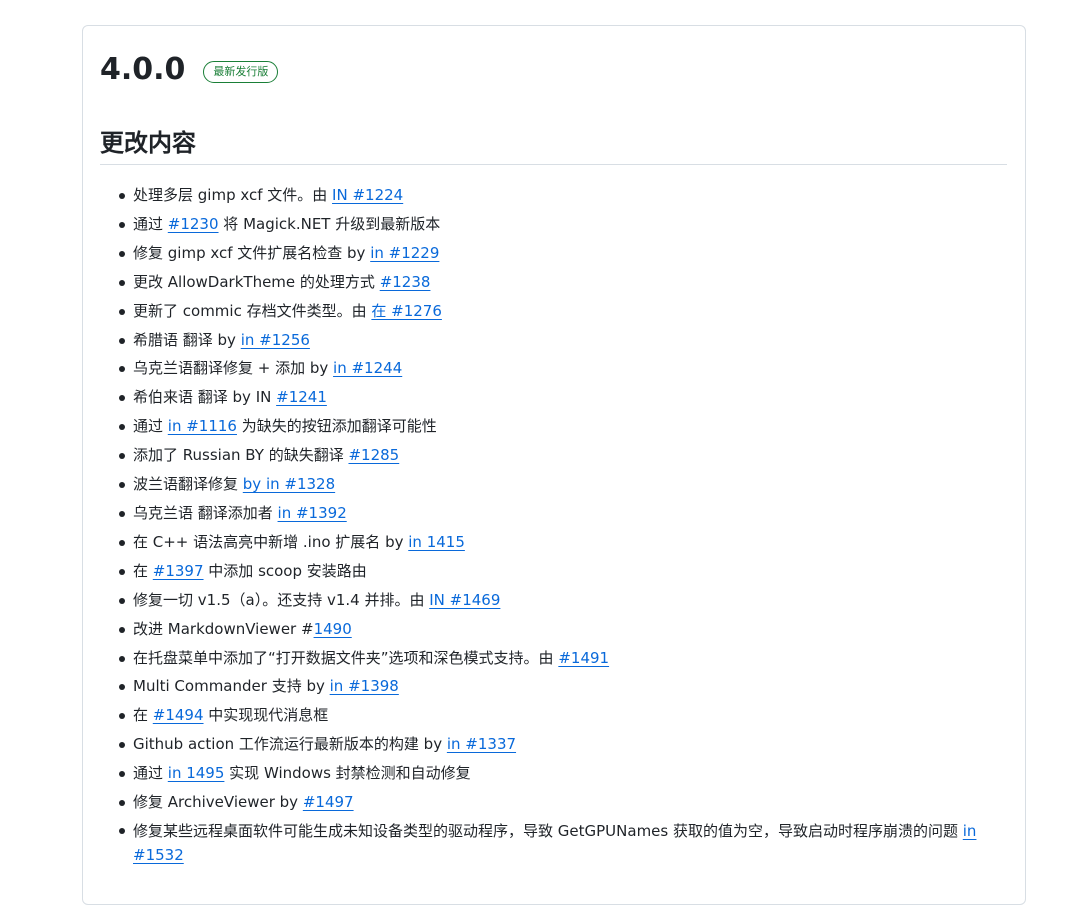  I want to click on change-text: 添加了 Russian BY 的缺失翻译, so click(241, 455).